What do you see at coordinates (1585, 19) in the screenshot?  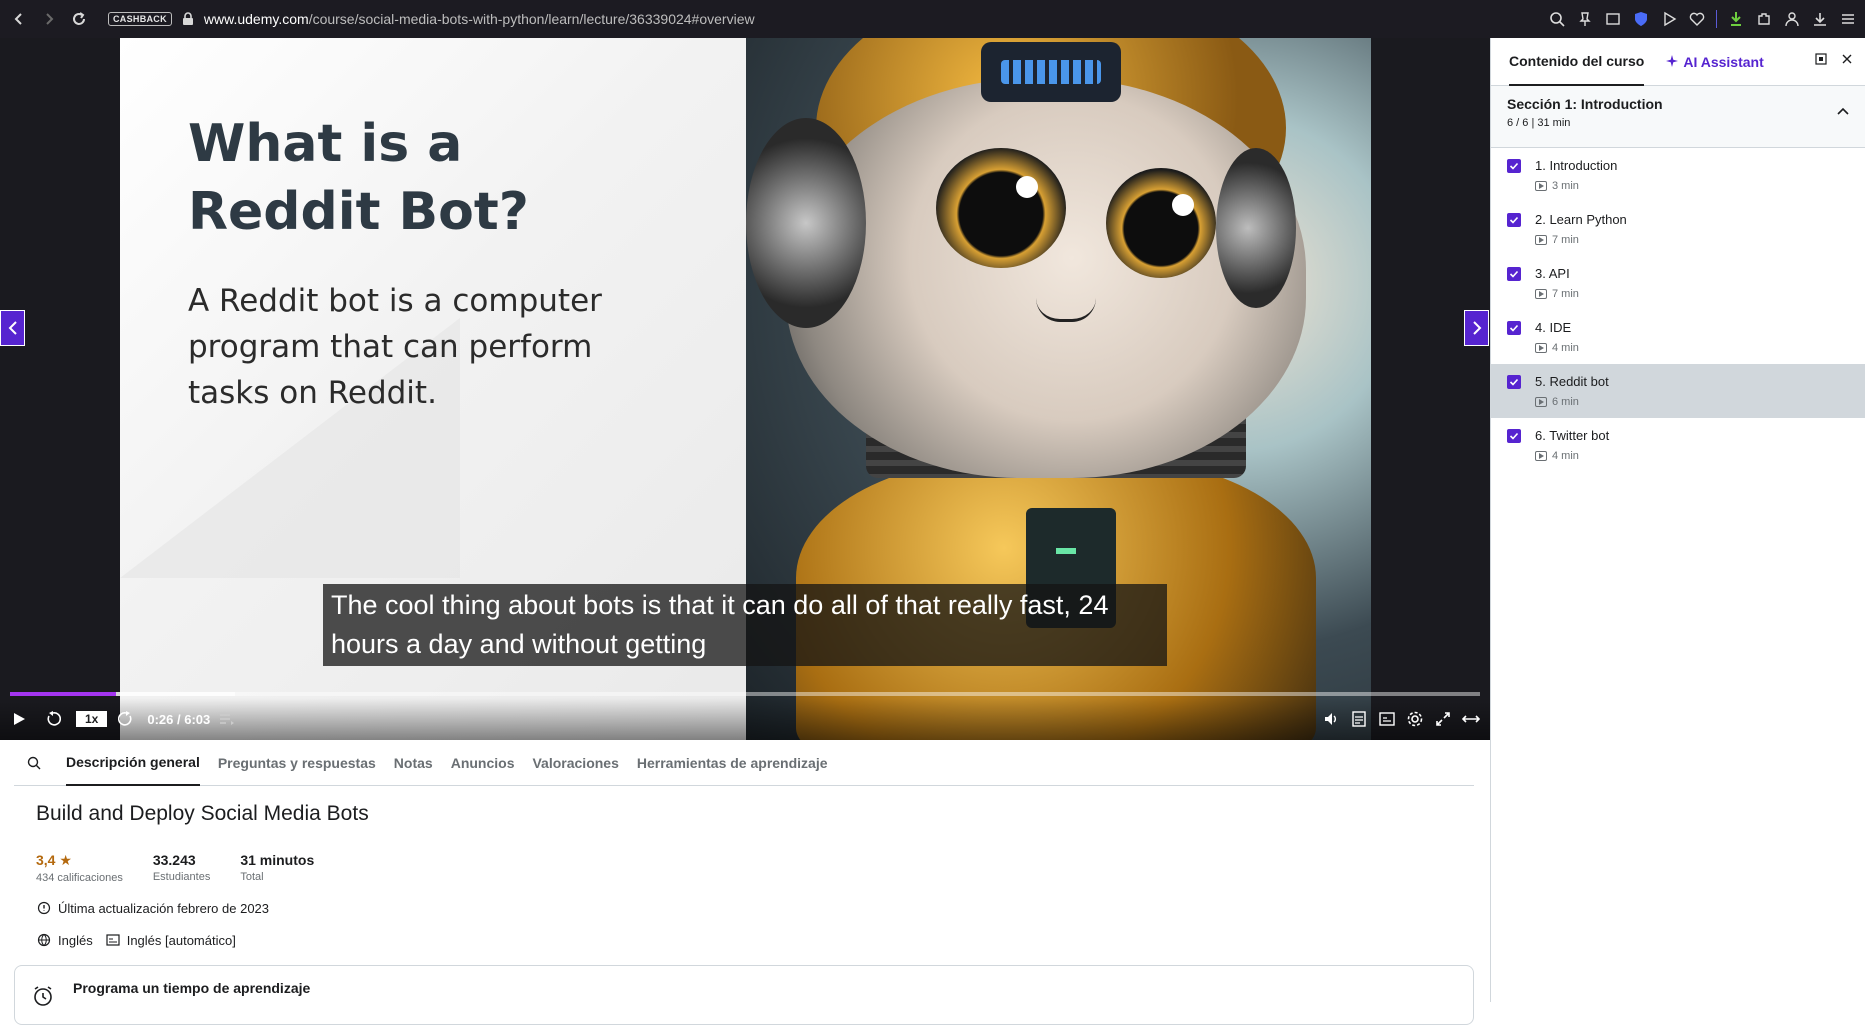 I see `pin-icon` at bounding box center [1585, 19].